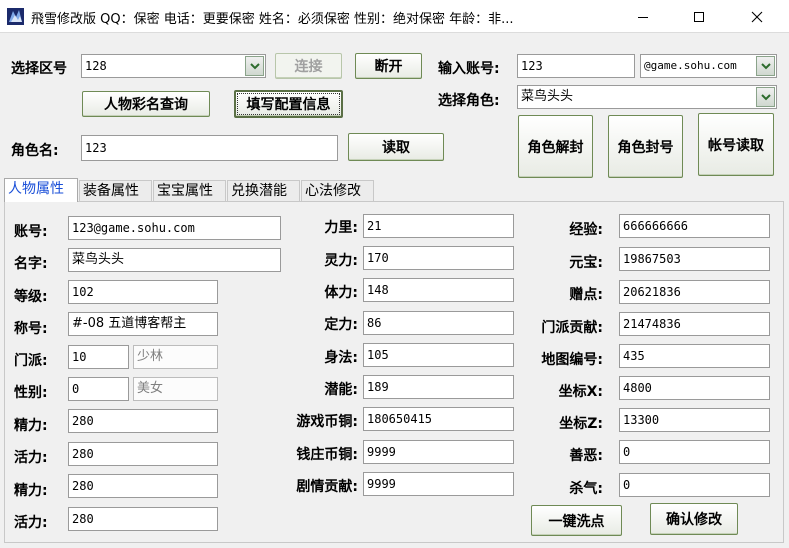 Image resolution: width=789 pixels, height=548 pixels. Describe the element at coordinates (31, 393) in the screenshot. I see `attr-label: 性别:` at that location.